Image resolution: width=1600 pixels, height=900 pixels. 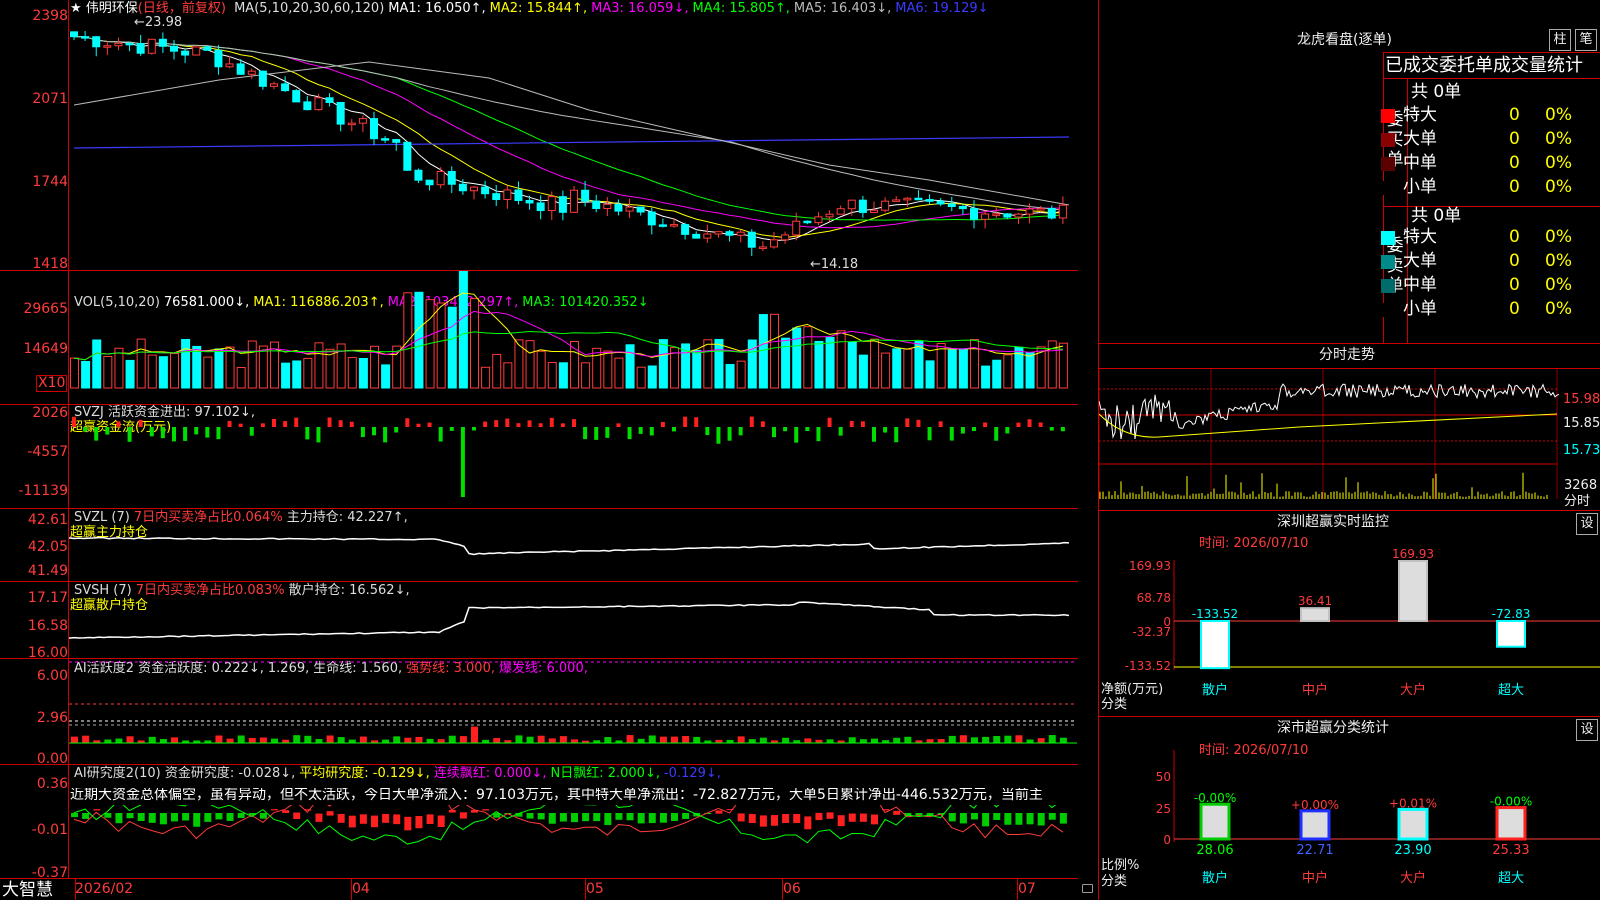 What do you see at coordinates (1120, 865) in the screenshot?
I see `class-y-label: 比例%` at bounding box center [1120, 865].